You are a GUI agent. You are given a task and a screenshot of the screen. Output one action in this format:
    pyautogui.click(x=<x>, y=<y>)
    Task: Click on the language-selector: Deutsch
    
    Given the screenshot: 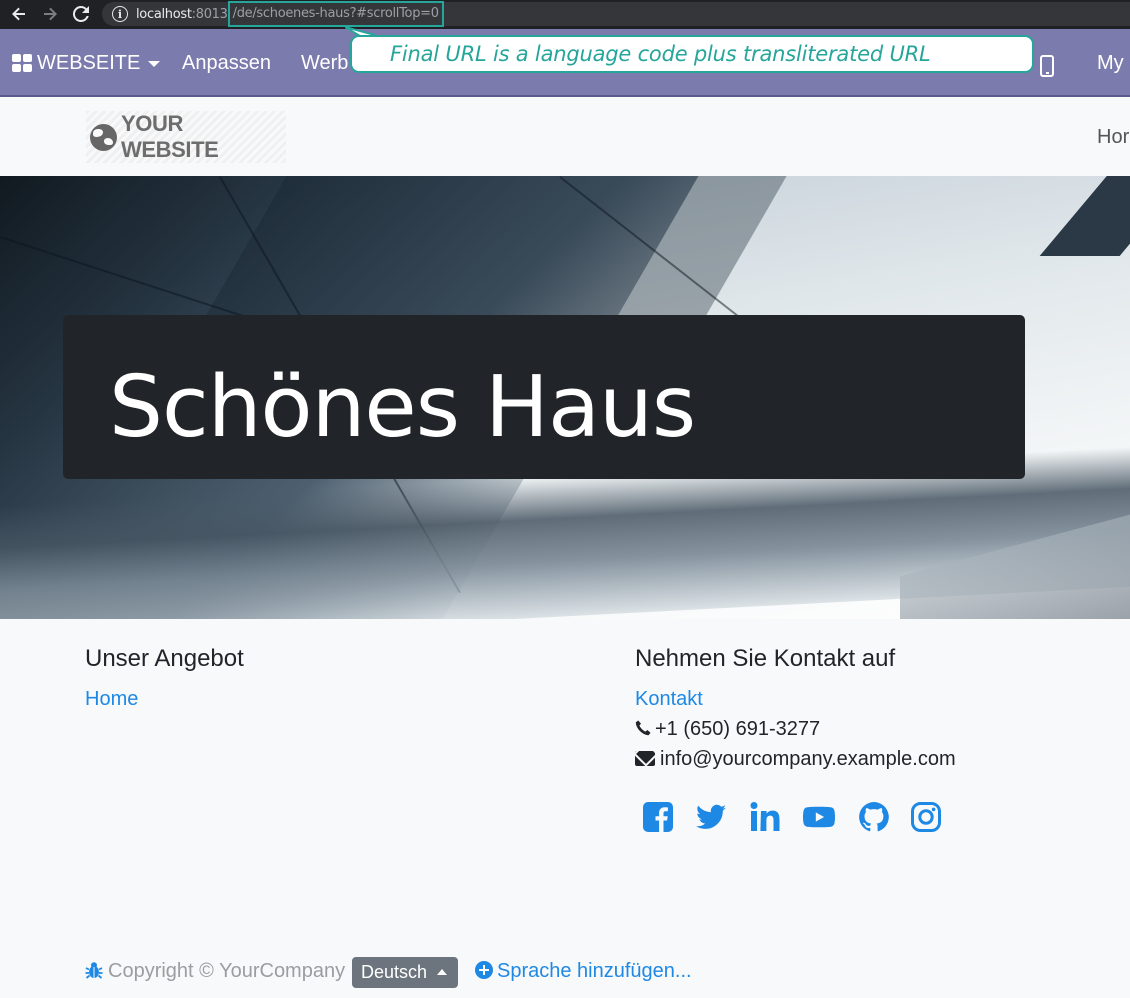 What is the action you would take?
    pyautogui.click(x=405, y=972)
    